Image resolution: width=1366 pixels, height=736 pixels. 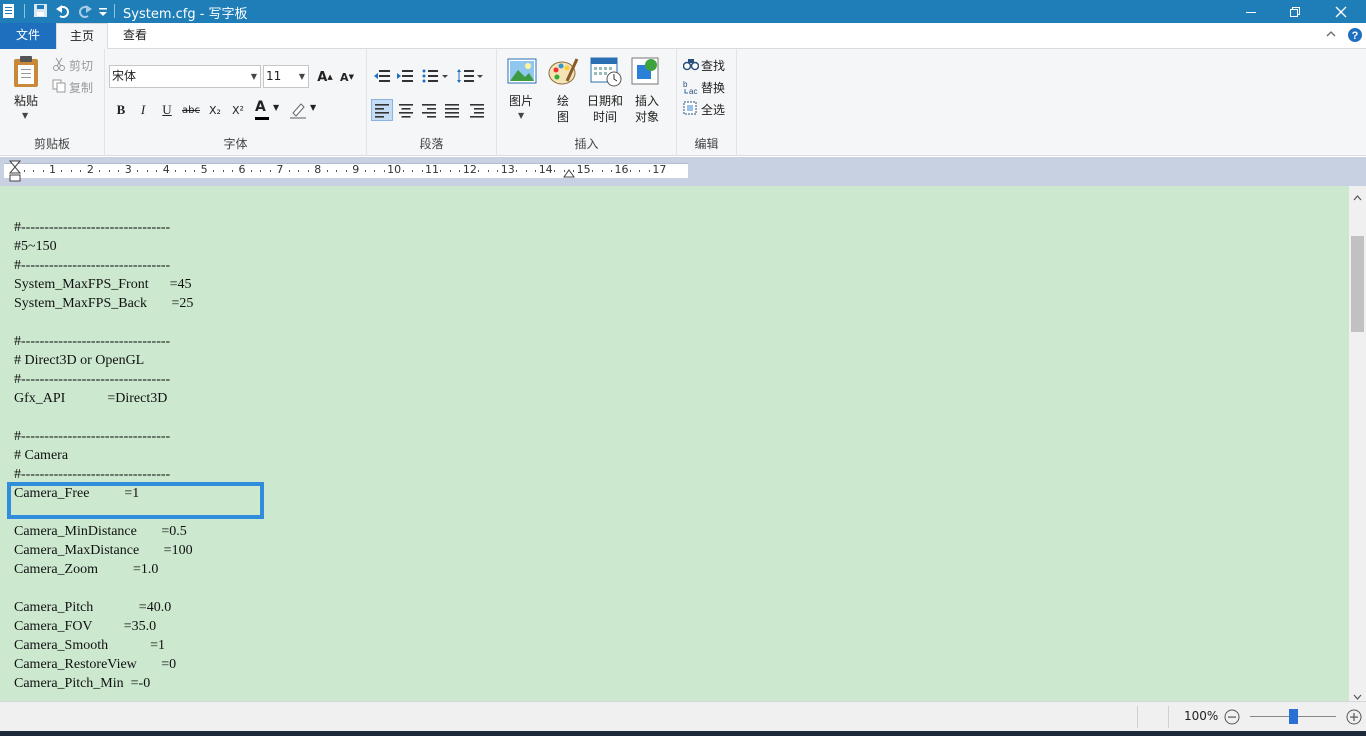 What do you see at coordinates (405, 77) in the screenshot?
I see `increase-indent-icon` at bounding box center [405, 77].